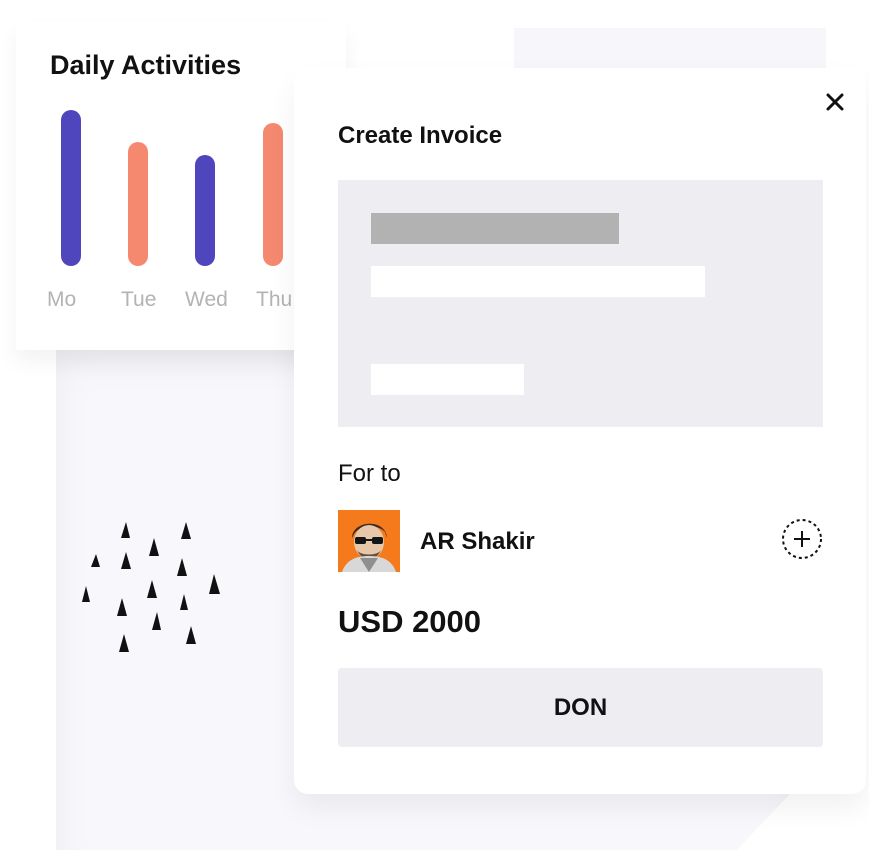  Describe the element at coordinates (273, 194) in the screenshot. I see `activity-bar-thu` at that location.